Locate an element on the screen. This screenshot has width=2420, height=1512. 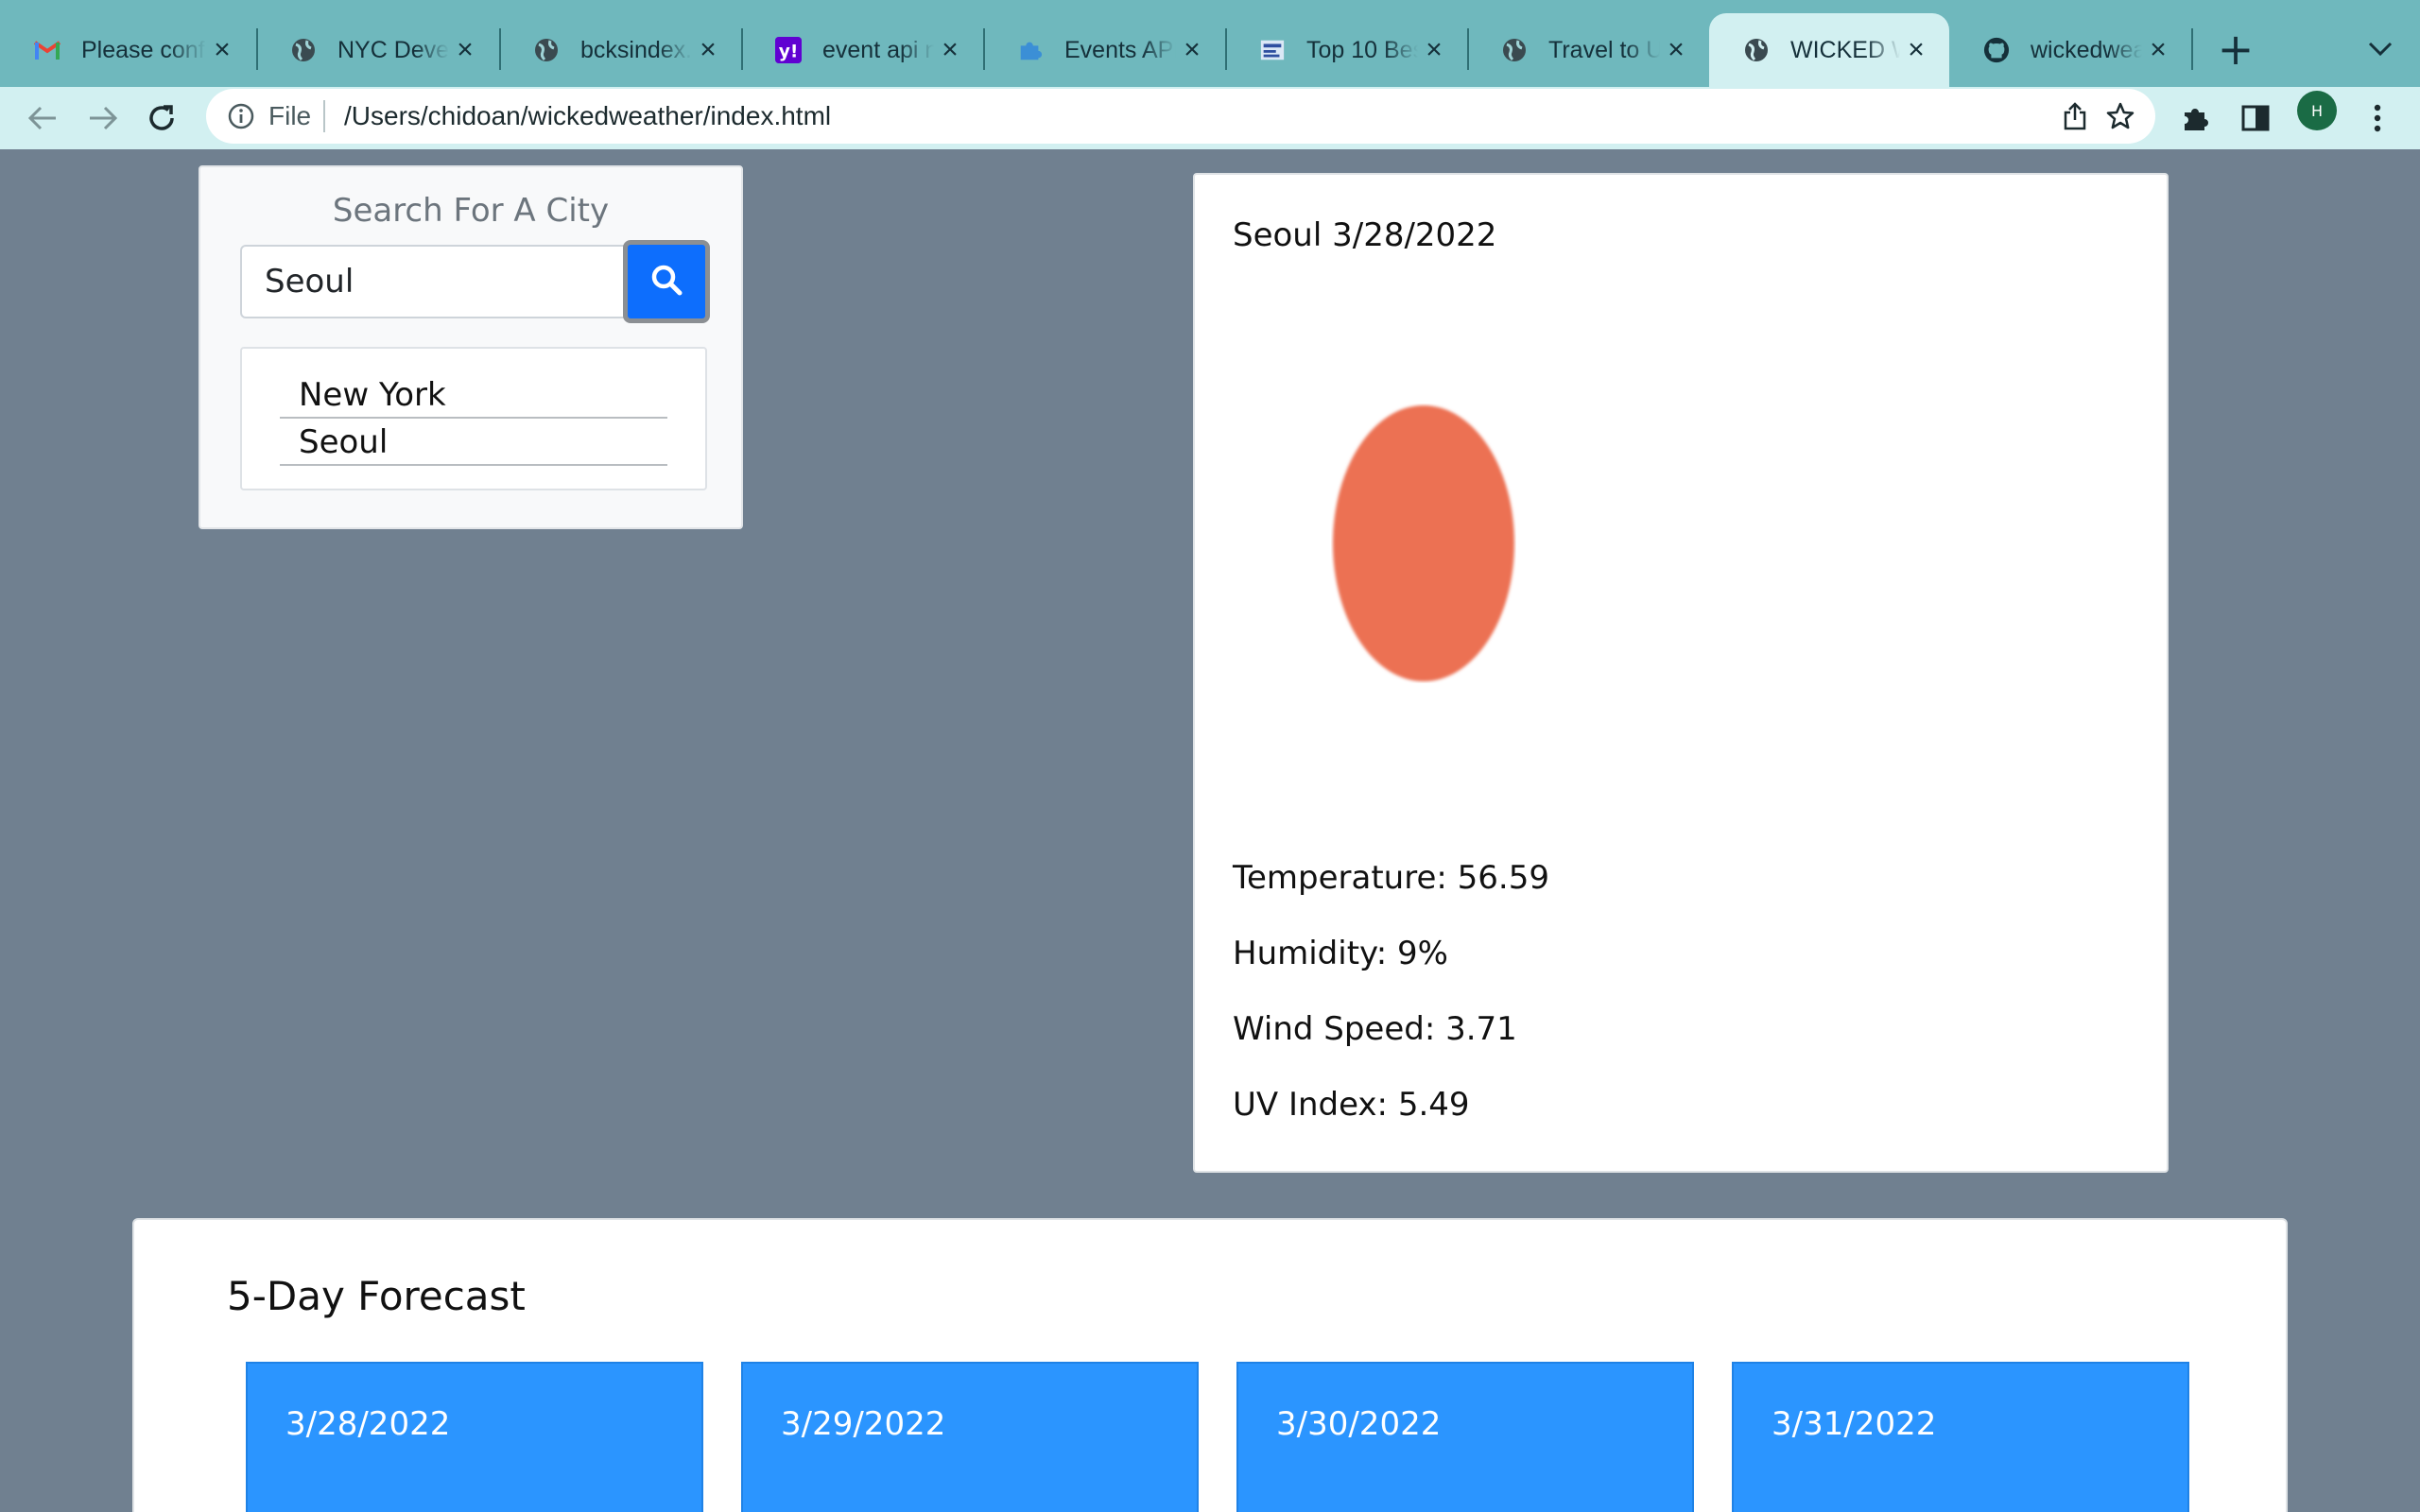
back-arrow-icon is located at coordinates (42, 118).